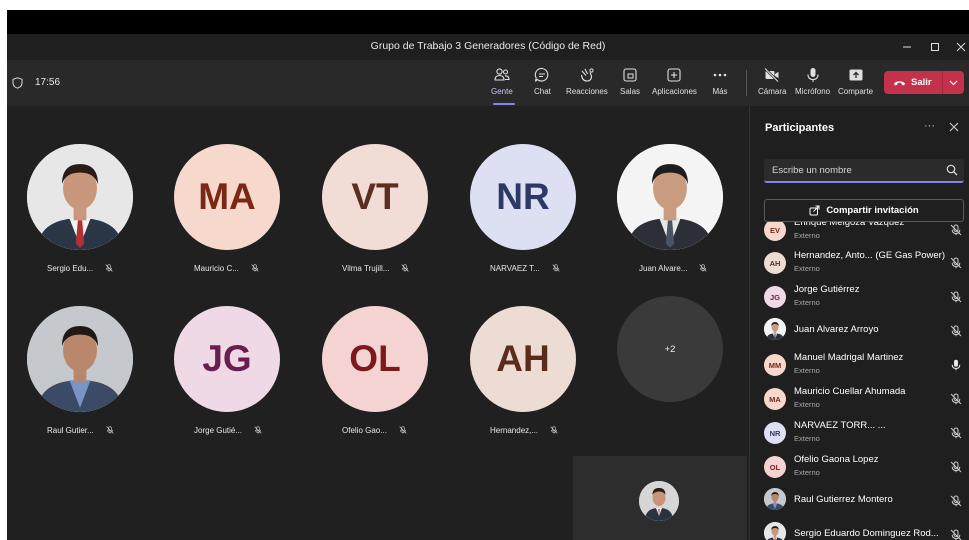 Image resolution: width=969 pixels, height=540 pixels. I want to click on rooms-label: Salas, so click(630, 91).